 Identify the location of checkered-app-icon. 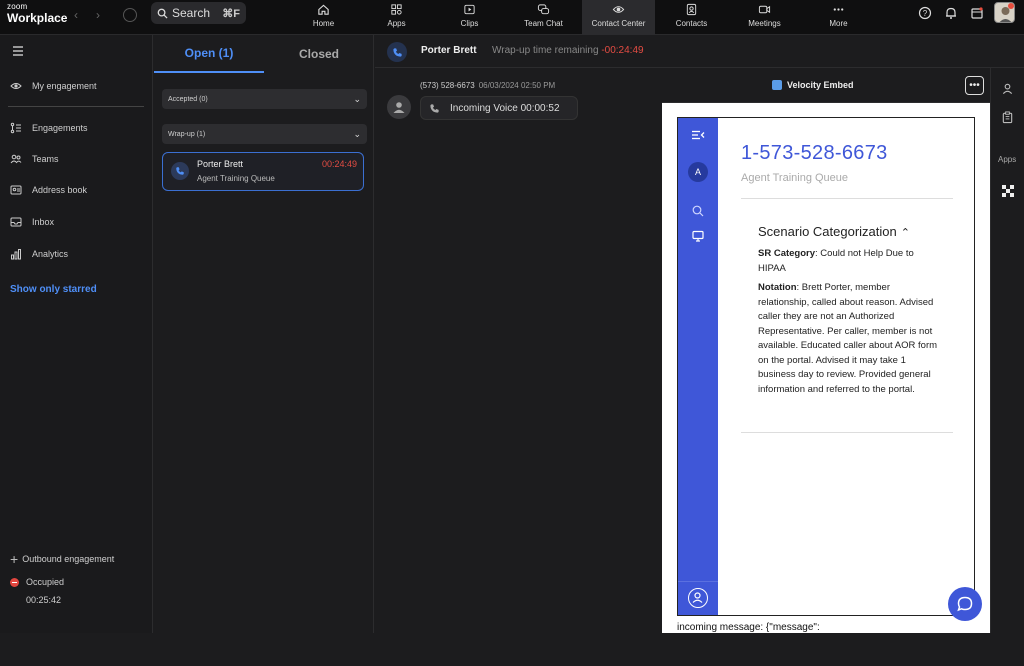
(1008, 191).